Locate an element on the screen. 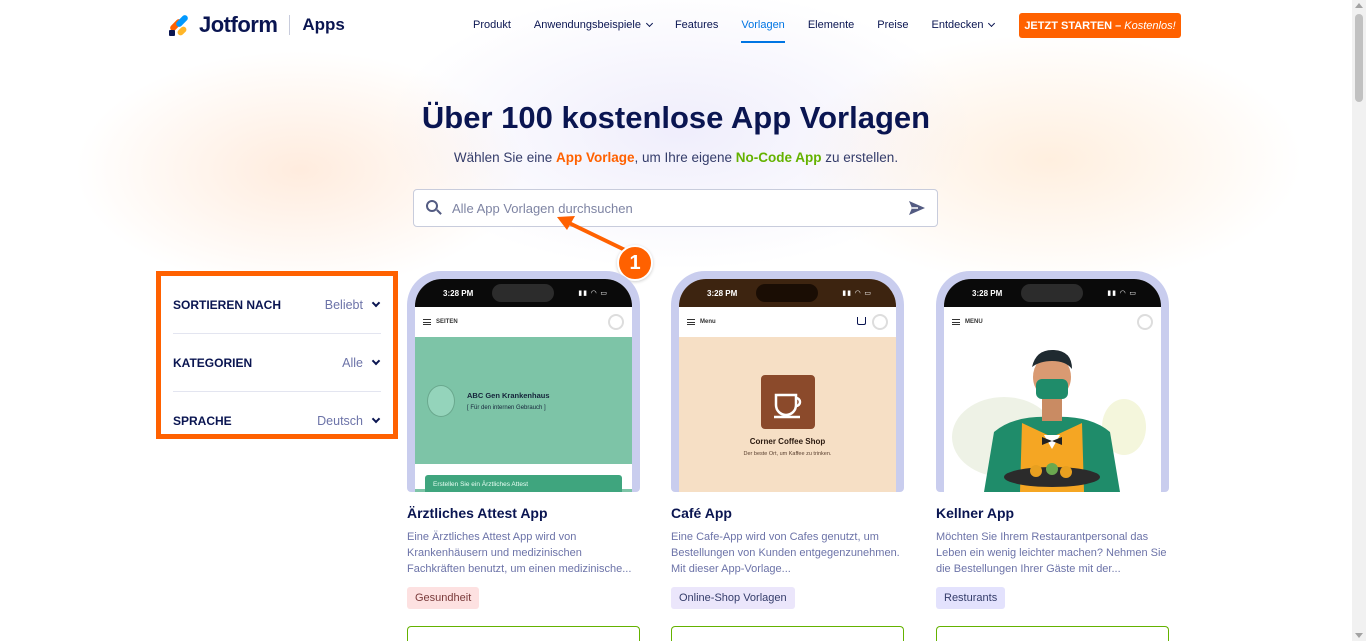 The height and width of the screenshot is (641, 1366). coffee-cup-icon is located at coordinates (788, 402).